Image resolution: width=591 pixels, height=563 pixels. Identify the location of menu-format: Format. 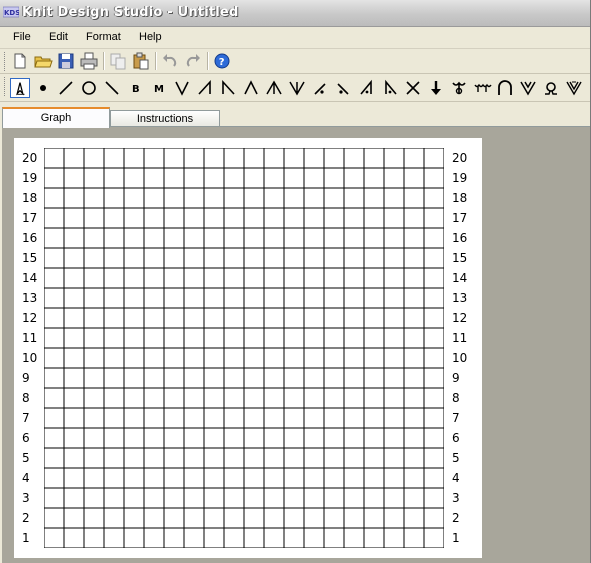
(103, 37).